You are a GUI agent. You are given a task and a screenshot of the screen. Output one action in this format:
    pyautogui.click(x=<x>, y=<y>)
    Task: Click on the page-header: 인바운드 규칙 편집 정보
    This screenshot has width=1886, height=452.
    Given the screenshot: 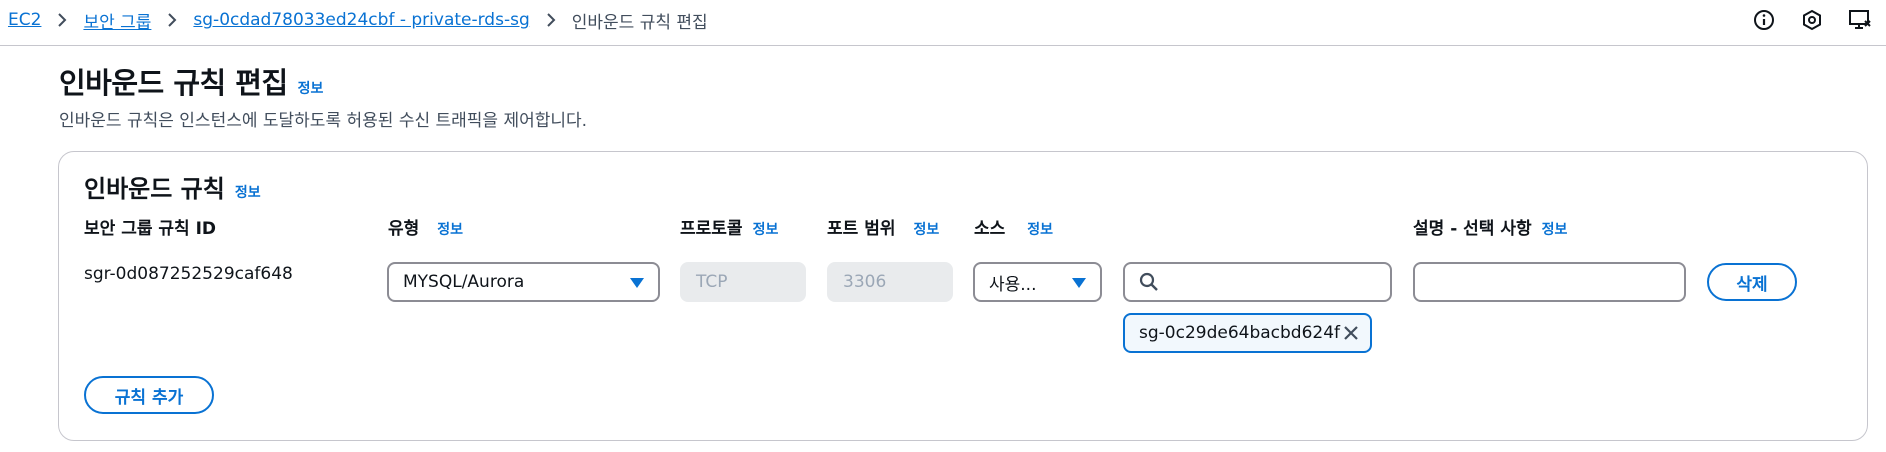 What is the action you would take?
    pyautogui.click(x=191, y=81)
    